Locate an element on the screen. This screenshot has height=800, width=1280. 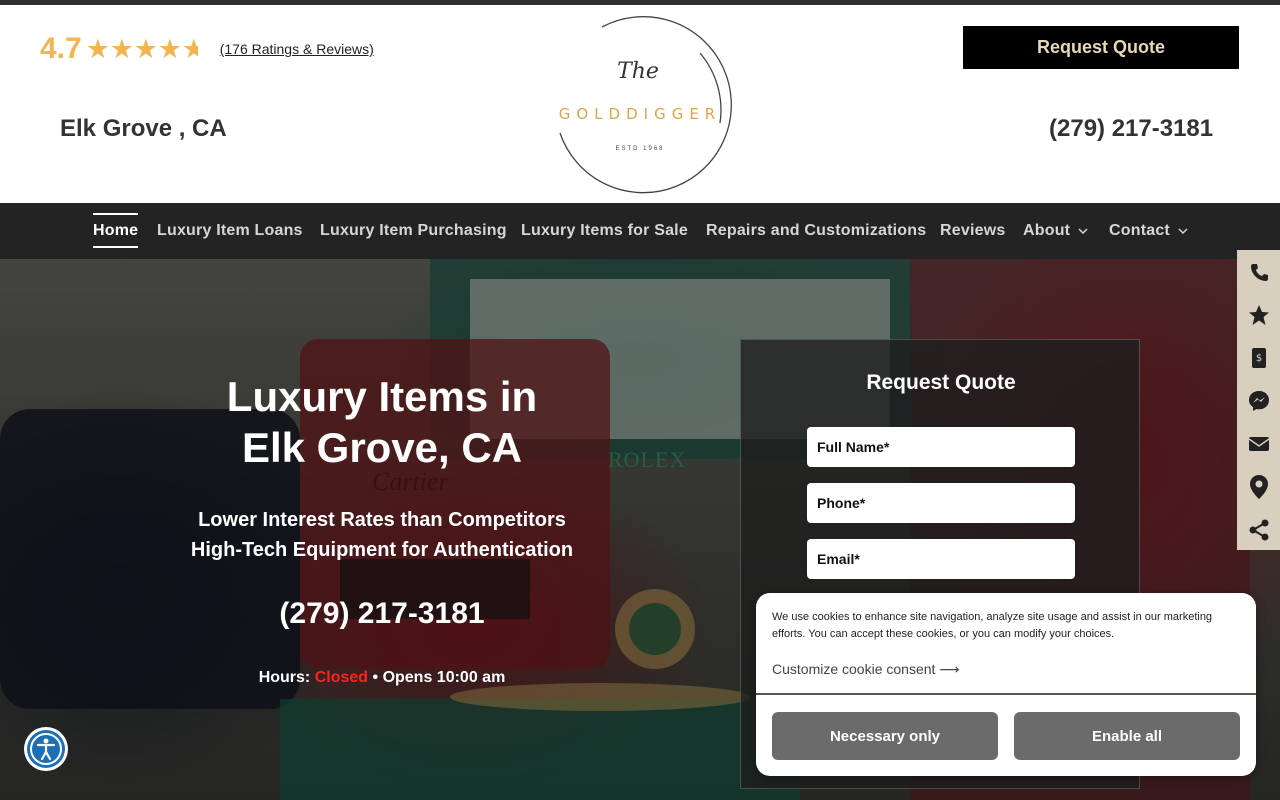
ratings-reviews-link: (176 Ratings & Reviews) is located at coordinates (297, 49).